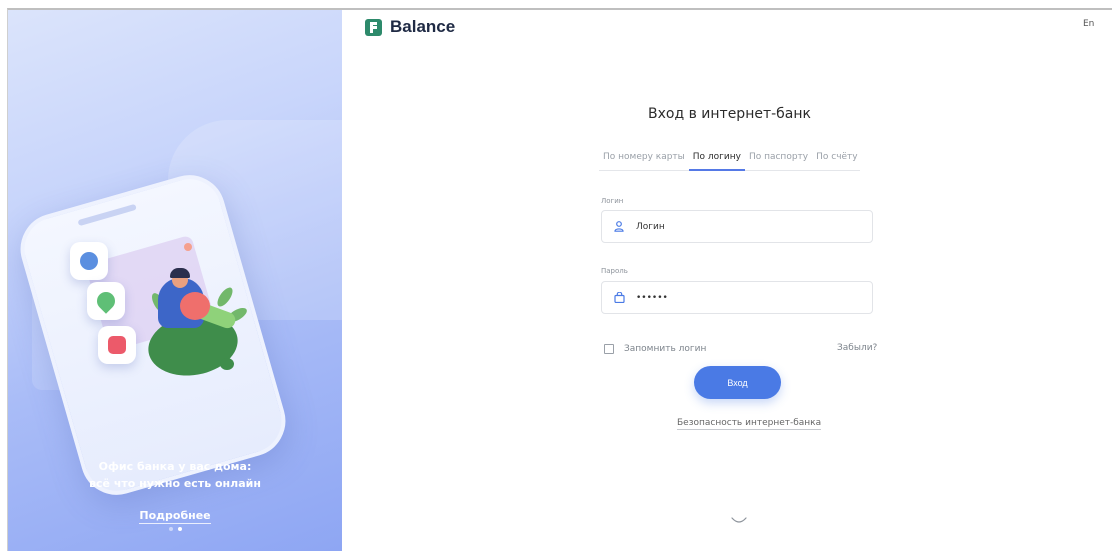 This screenshot has height=551, width=1112. What do you see at coordinates (227, 364) in the screenshot?
I see `illustration-blob` at bounding box center [227, 364].